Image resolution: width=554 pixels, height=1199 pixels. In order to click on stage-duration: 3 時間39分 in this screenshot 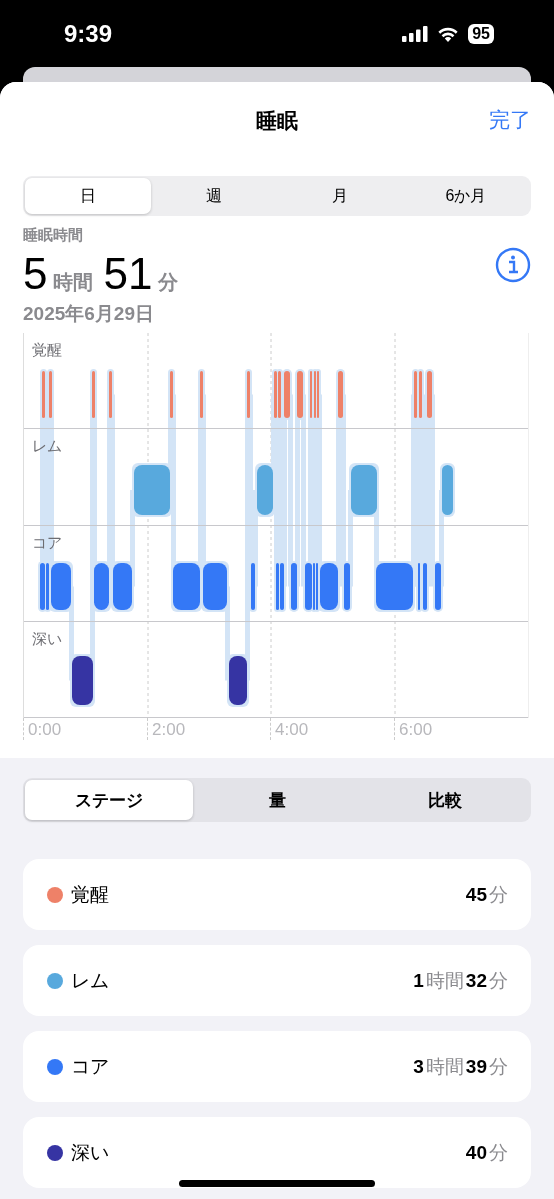, I will do `click(460, 1066)`.